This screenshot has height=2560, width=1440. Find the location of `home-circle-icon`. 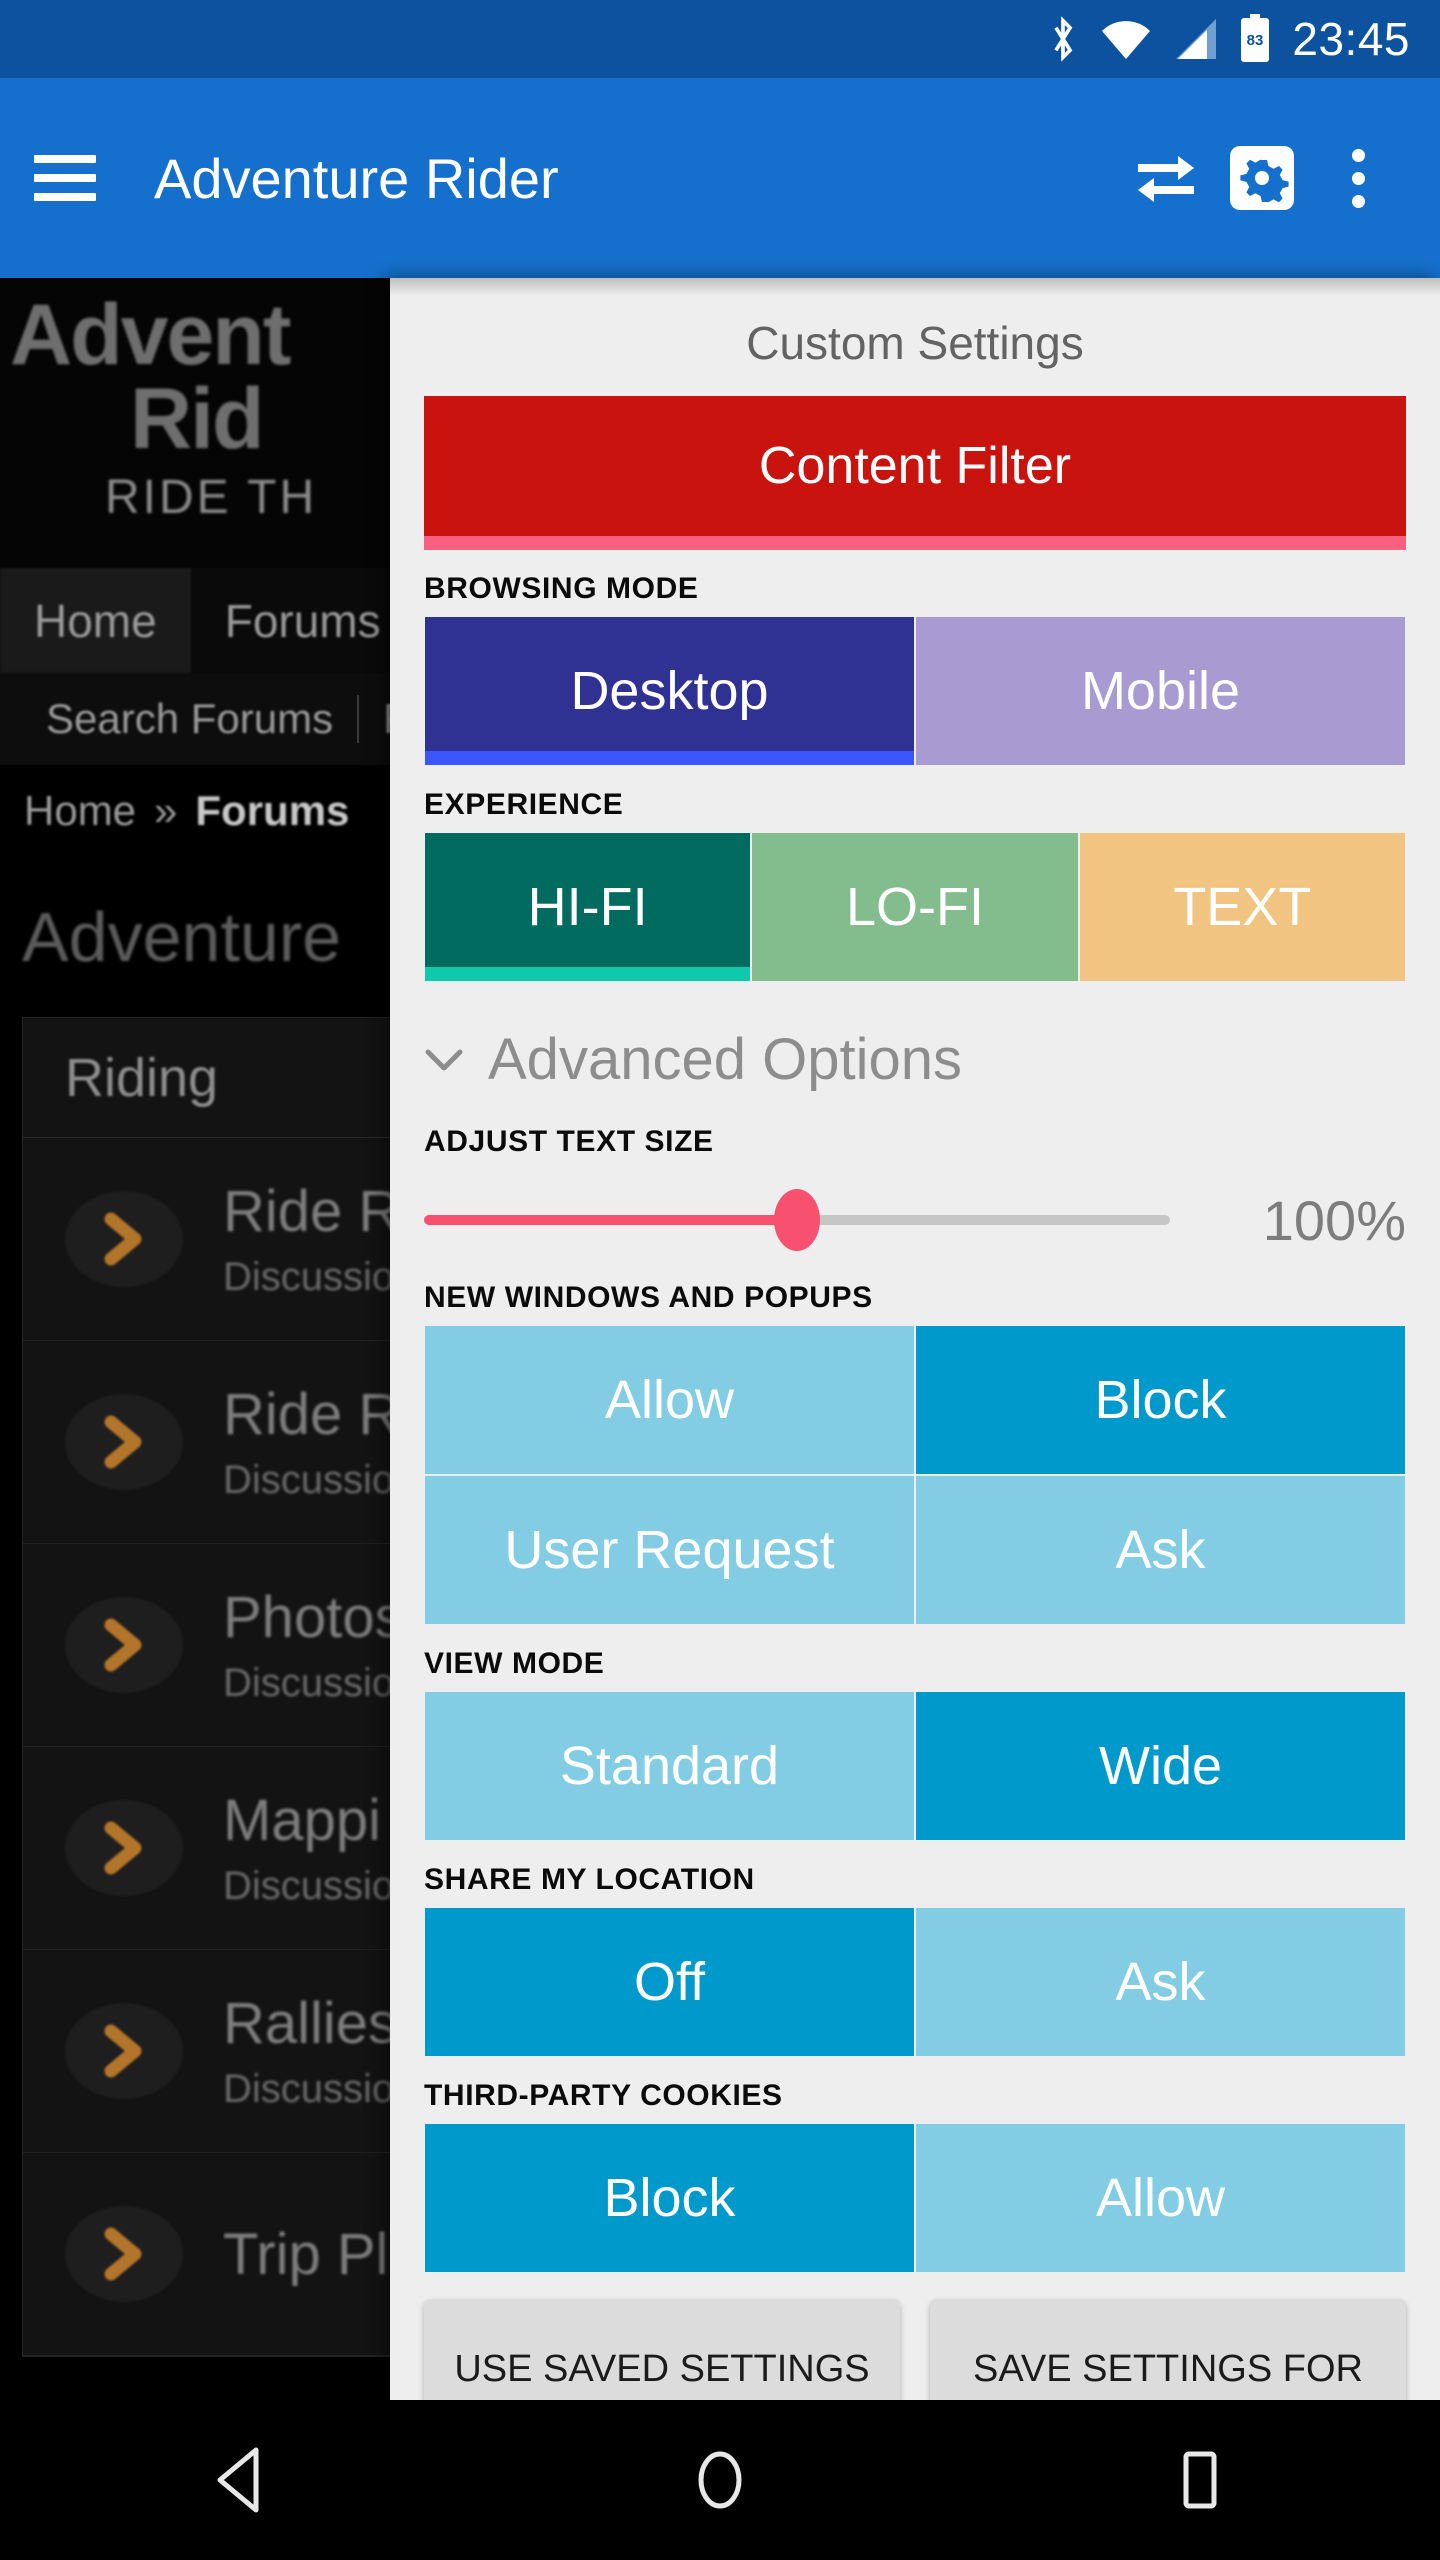

home-circle-icon is located at coordinates (720, 2480).